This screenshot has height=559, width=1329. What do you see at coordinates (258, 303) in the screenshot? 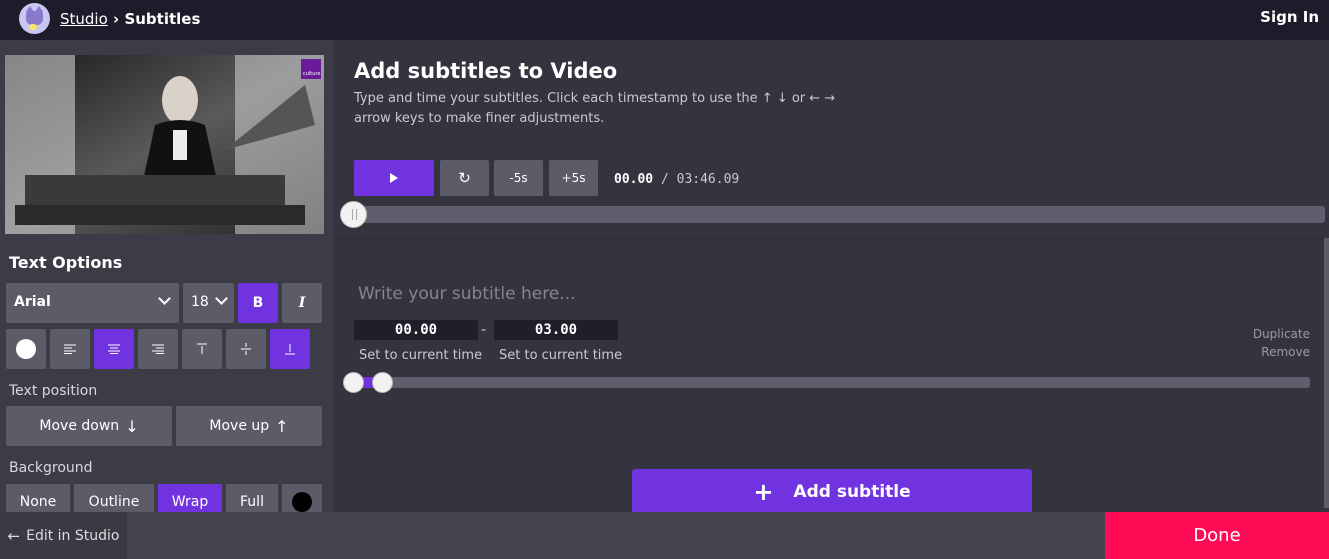
I see `bold-button: B` at bounding box center [258, 303].